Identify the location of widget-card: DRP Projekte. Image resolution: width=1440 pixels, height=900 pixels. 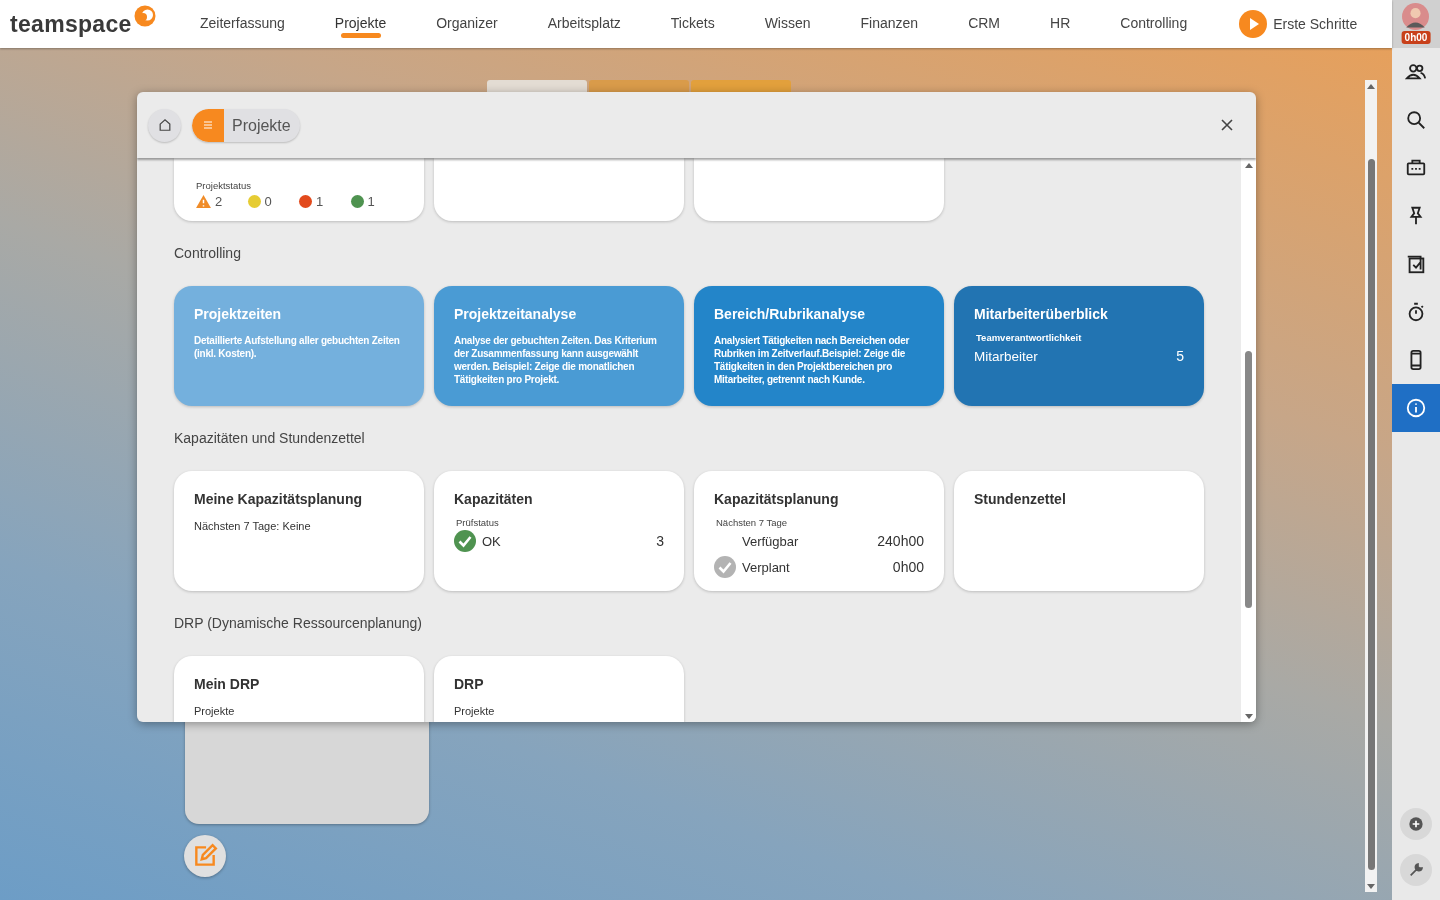
(559, 689).